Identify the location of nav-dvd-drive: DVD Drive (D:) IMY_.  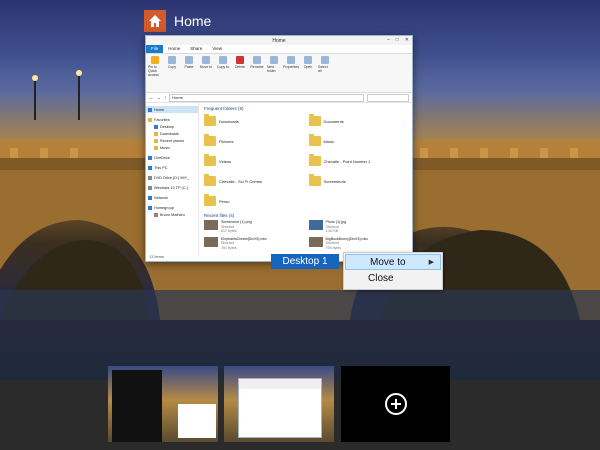
(172, 177).